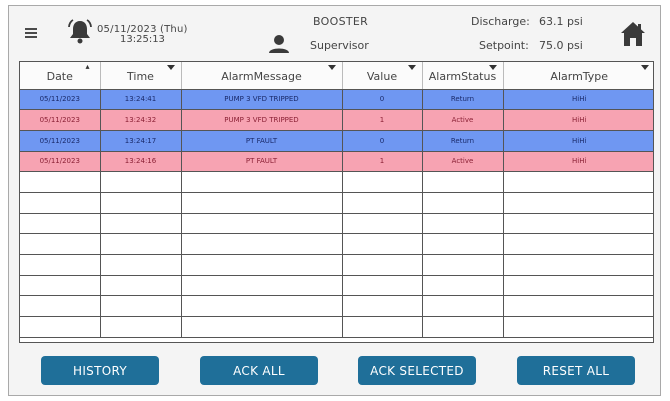  I want to click on cell-message: PUMP 3 VFD TRIPPED, so click(262, 120).